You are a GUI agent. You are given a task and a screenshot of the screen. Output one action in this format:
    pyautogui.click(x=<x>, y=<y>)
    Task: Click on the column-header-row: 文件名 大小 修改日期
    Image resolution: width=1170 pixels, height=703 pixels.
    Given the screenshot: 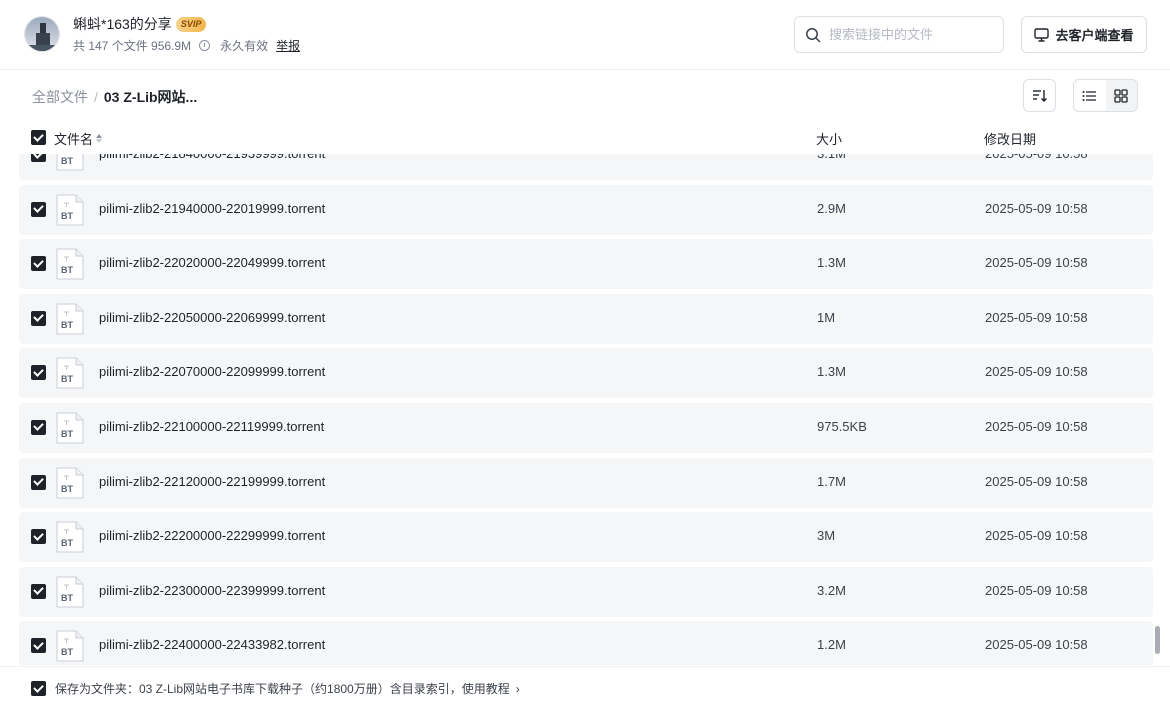 What is the action you would take?
    pyautogui.click(x=585, y=139)
    